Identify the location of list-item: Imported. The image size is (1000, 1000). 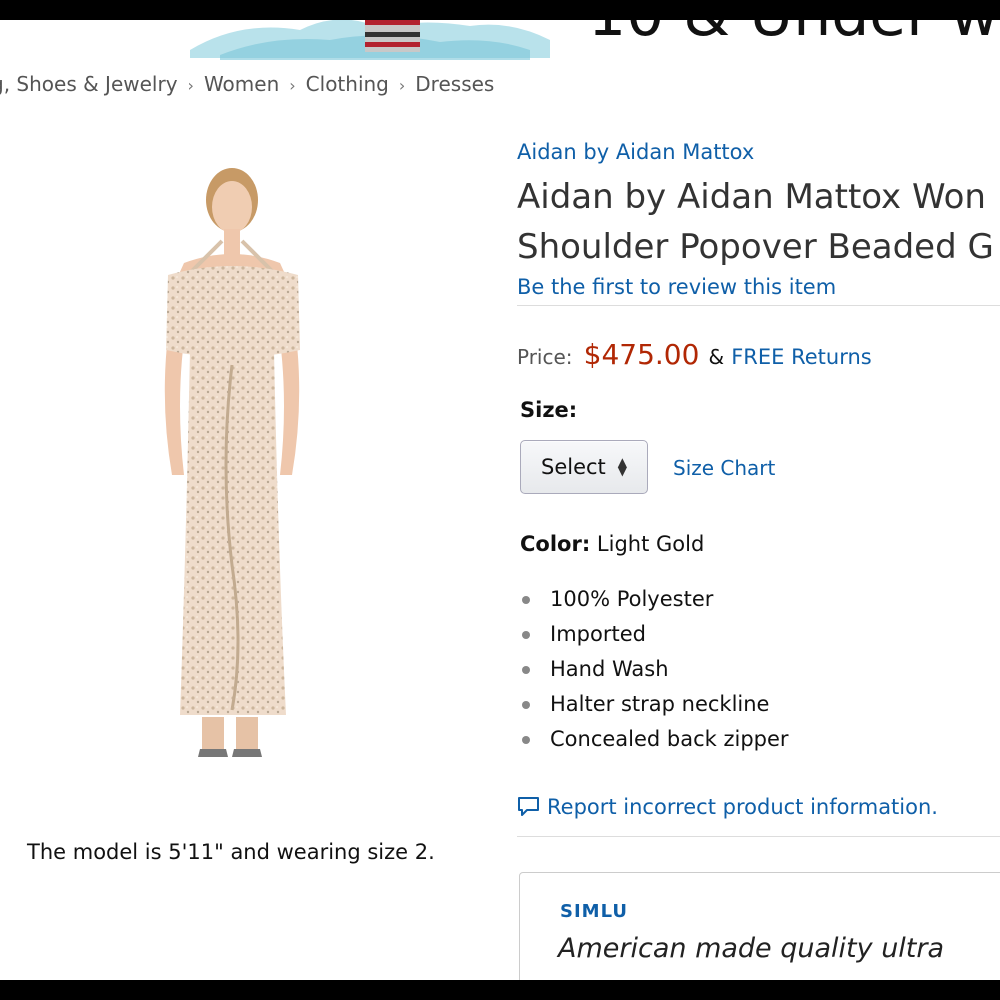
(654, 634).